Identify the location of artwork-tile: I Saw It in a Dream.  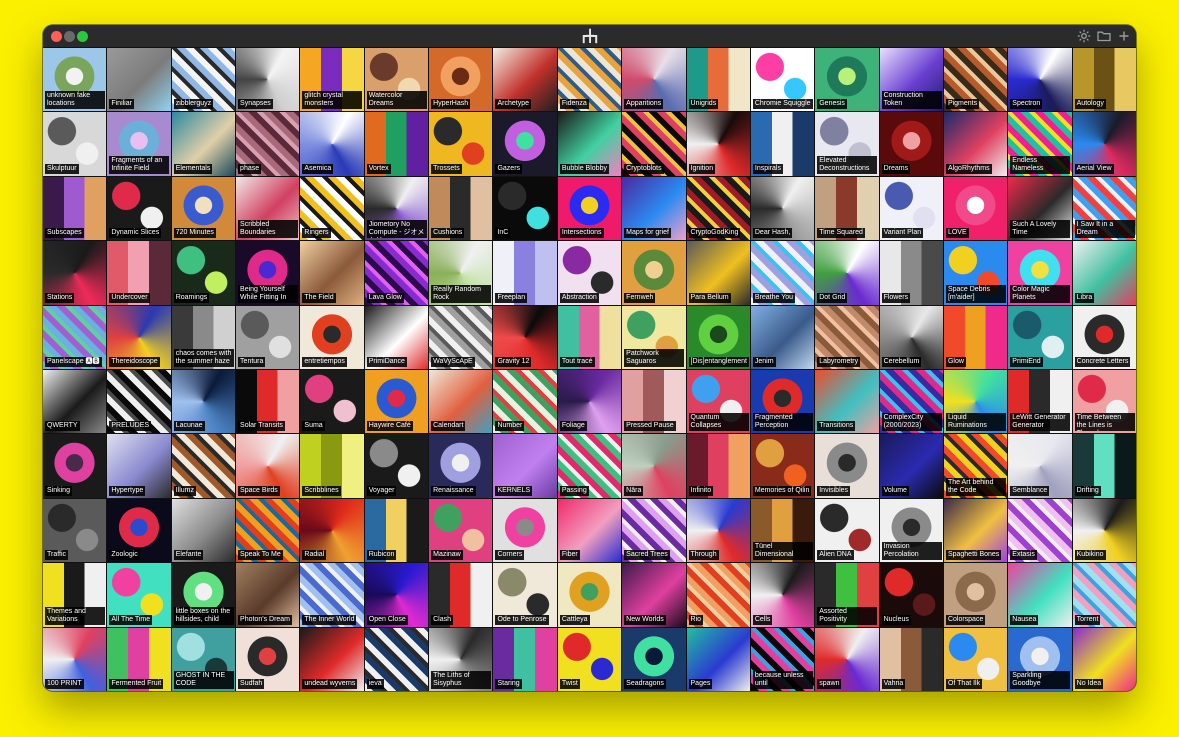
(1104, 208).